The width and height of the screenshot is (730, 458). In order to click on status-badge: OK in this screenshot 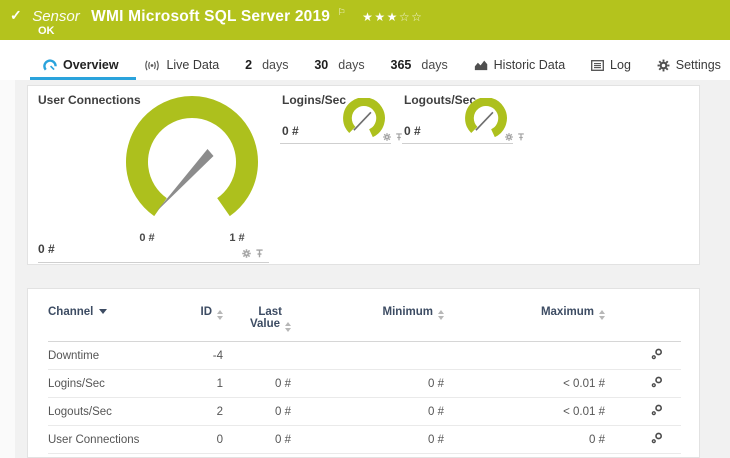, I will do `click(46, 31)`.